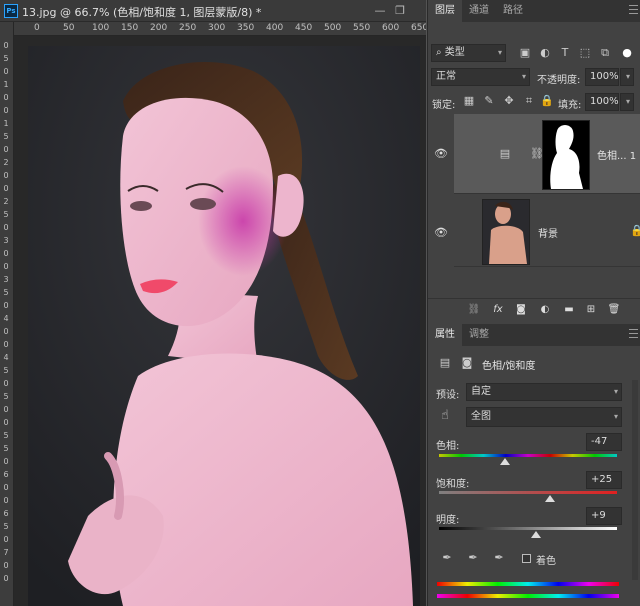 The height and width of the screenshot is (606, 640). Describe the element at coordinates (602, 77) in the screenshot. I see `opacity-input: 100%` at that location.